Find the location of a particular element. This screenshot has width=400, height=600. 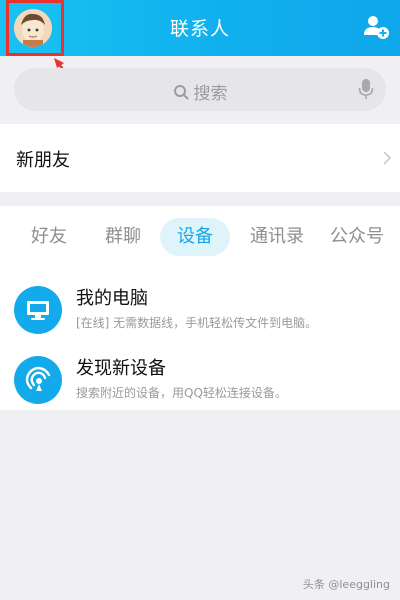

device-subtitle: [在线] 无需数据线，手机轻松传文件到电脑。 is located at coordinates (197, 323).